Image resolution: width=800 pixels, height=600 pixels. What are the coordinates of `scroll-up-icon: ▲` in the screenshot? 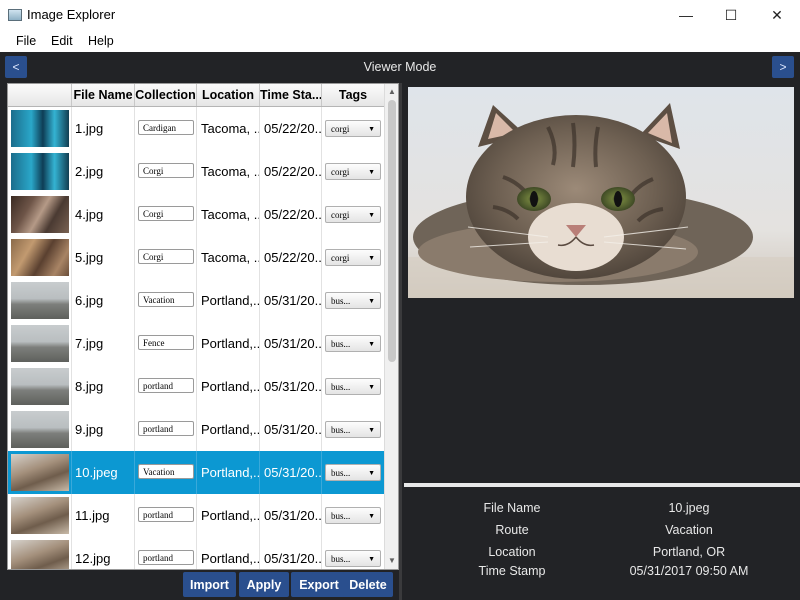 It's located at (391, 92).